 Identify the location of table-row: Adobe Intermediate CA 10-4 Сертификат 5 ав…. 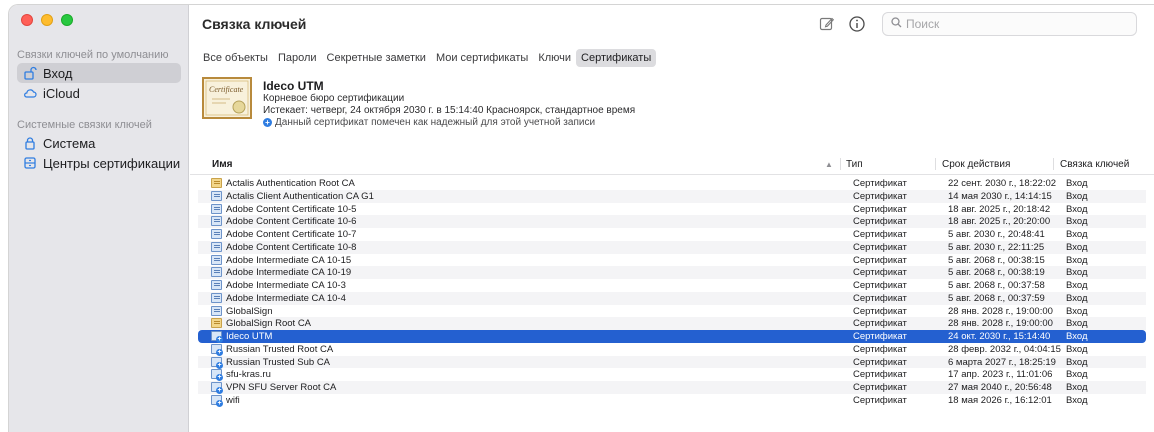
(672, 298).